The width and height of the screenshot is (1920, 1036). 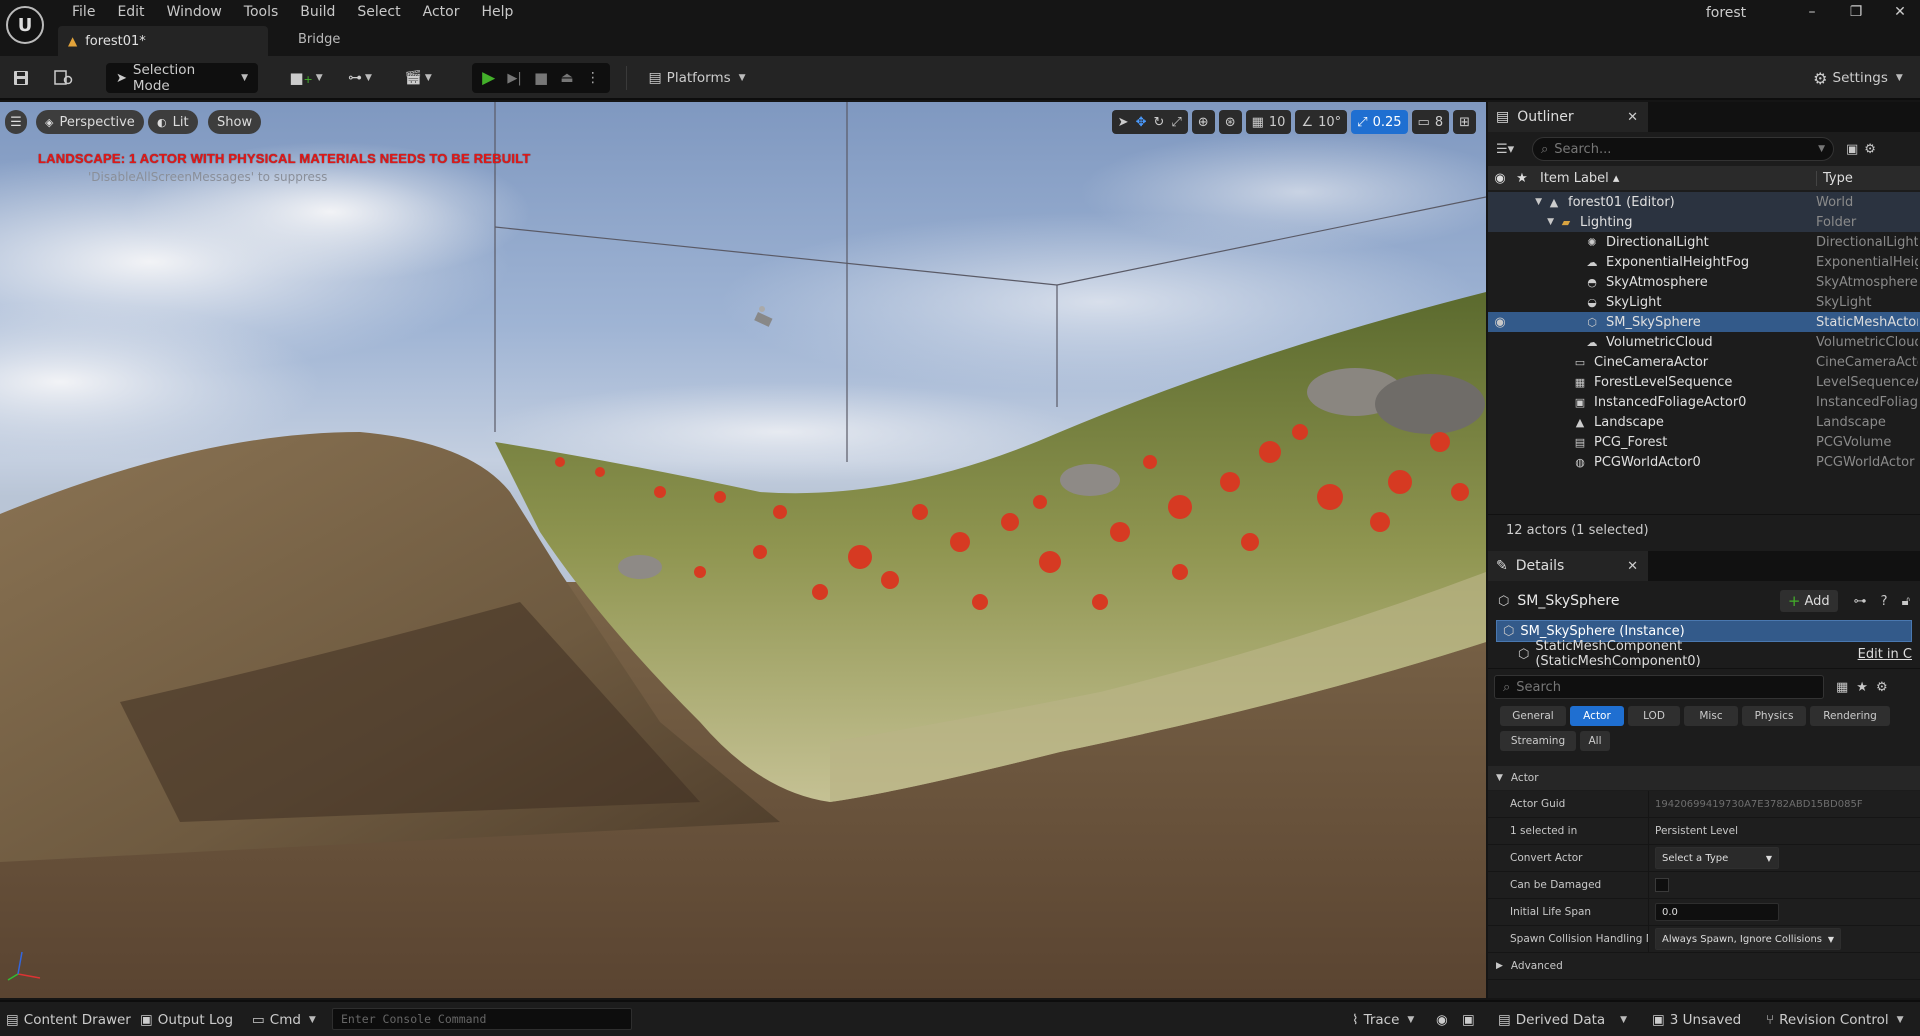 What do you see at coordinates (566, 78) in the screenshot?
I see `eject-icon: ⏏` at bounding box center [566, 78].